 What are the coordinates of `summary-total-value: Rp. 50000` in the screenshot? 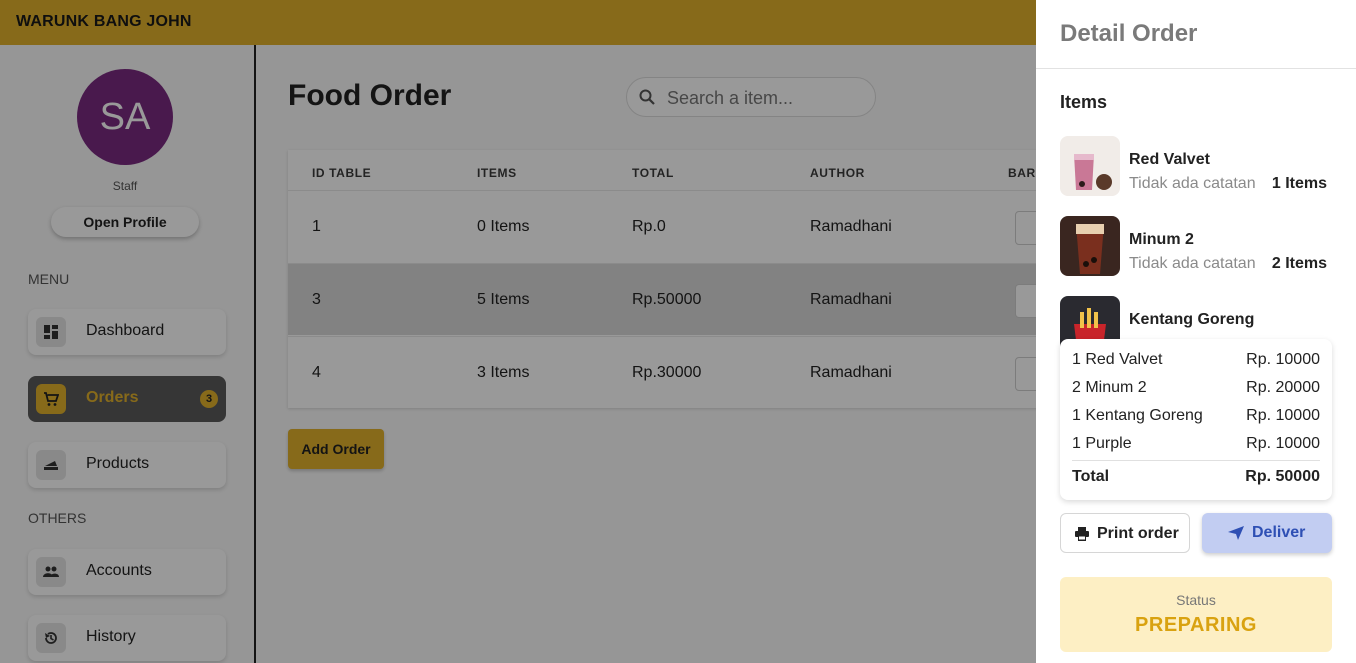 It's located at (1282, 476).